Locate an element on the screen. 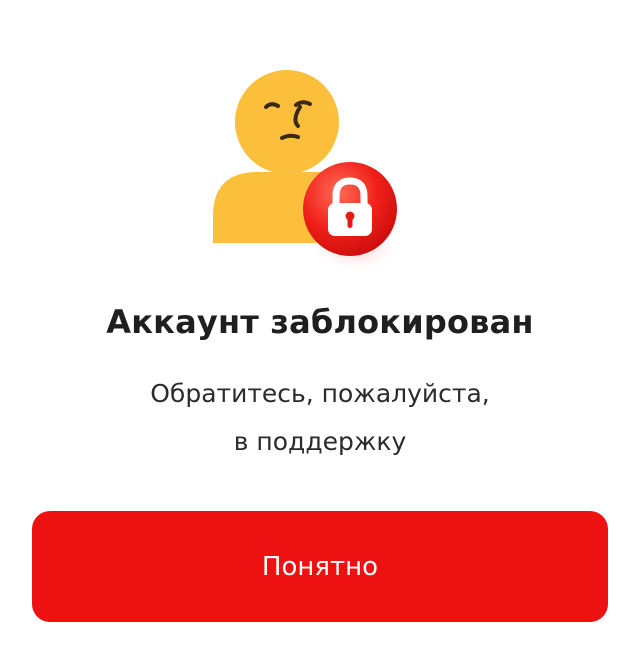  dialog-message-line: Обратитесь, пожалуйста, is located at coordinates (320, 393).